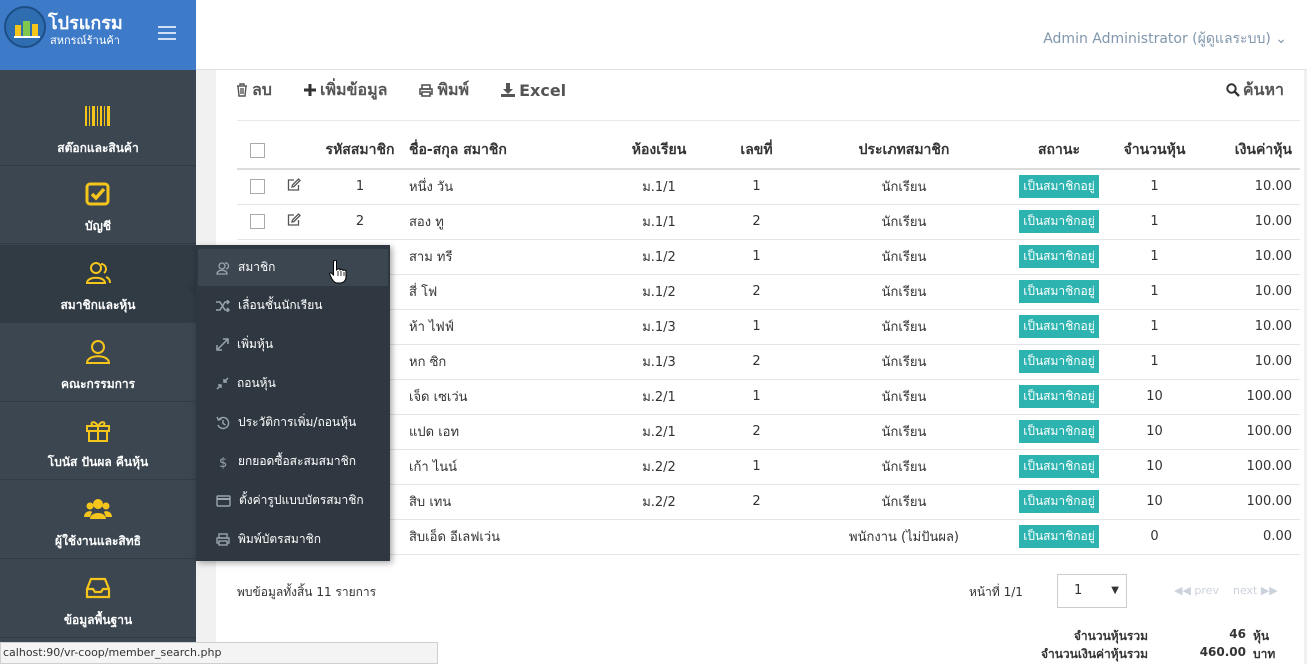 The height and width of the screenshot is (664, 1307). I want to click on select-all-checkbox, so click(257, 150).